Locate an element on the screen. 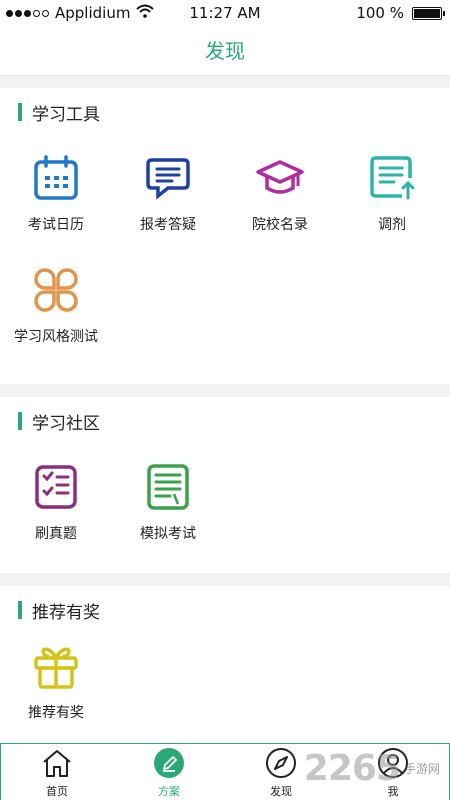  section-title: 学习社区 is located at coordinates (66, 423).